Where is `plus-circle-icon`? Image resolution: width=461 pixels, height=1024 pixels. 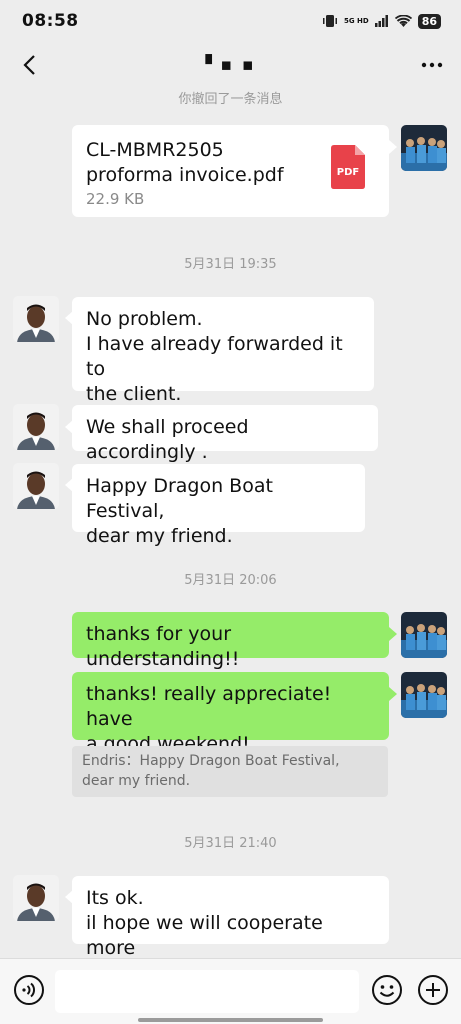 plus-circle-icon is located at coordinates (433, 990).